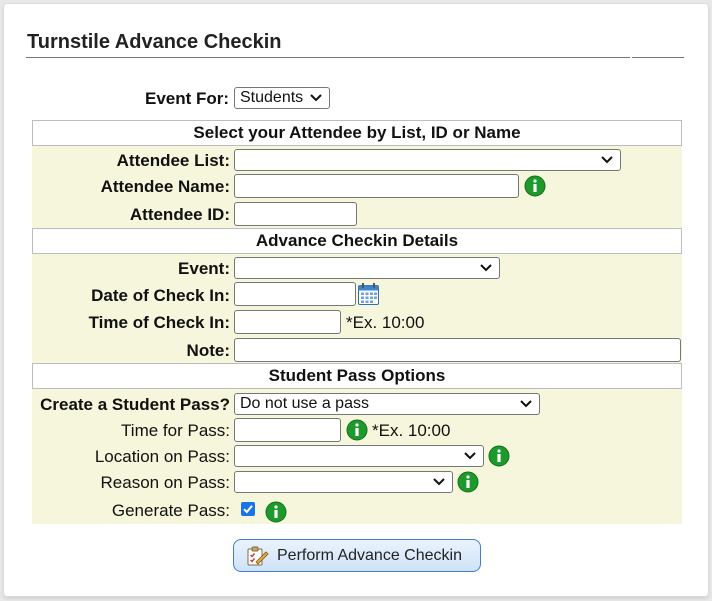 Image resolution: width=712 pixels, height=601 pixels. I want to click on note-label: Note:, so click(208, 350).